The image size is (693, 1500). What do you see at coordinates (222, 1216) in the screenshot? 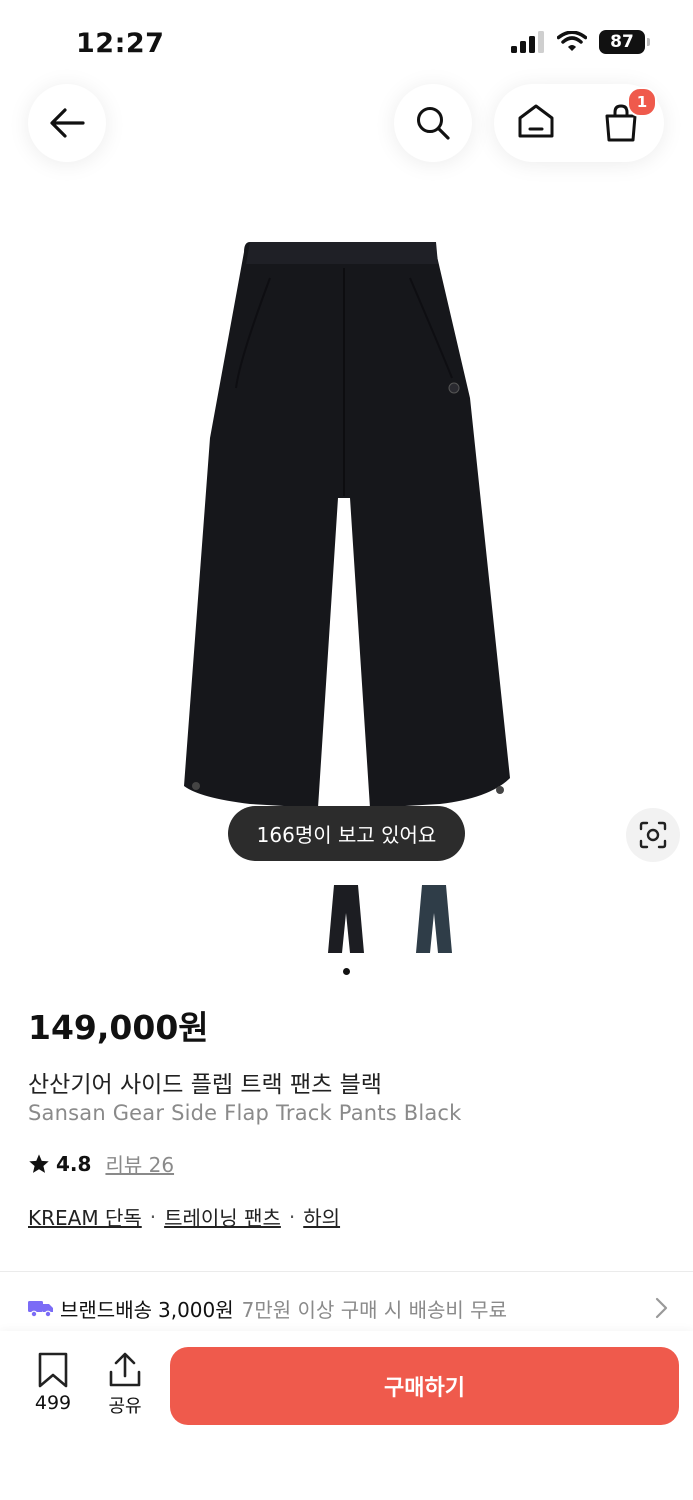
I see `tag-training-pants: 트레이닝 팬츠` at bounding box center [222, 1216].